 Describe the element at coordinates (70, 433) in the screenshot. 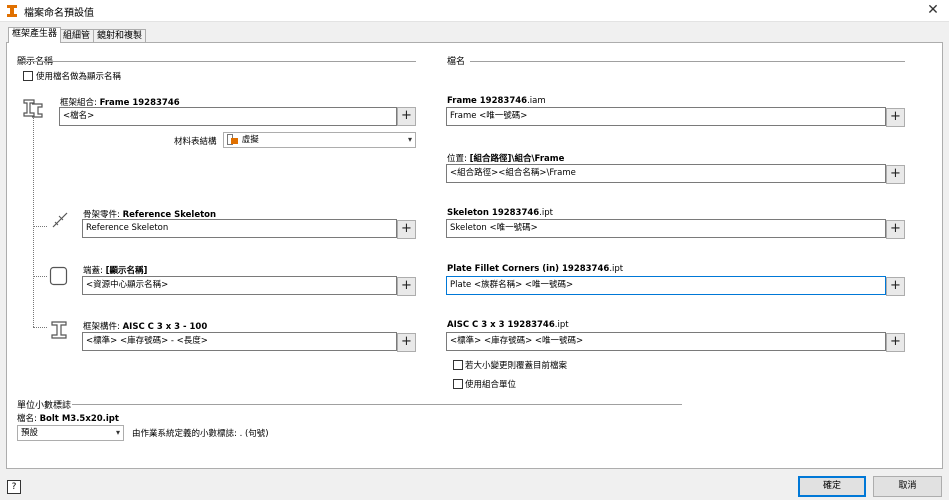

I see `decimal-select: 預設 ▾` at that location.